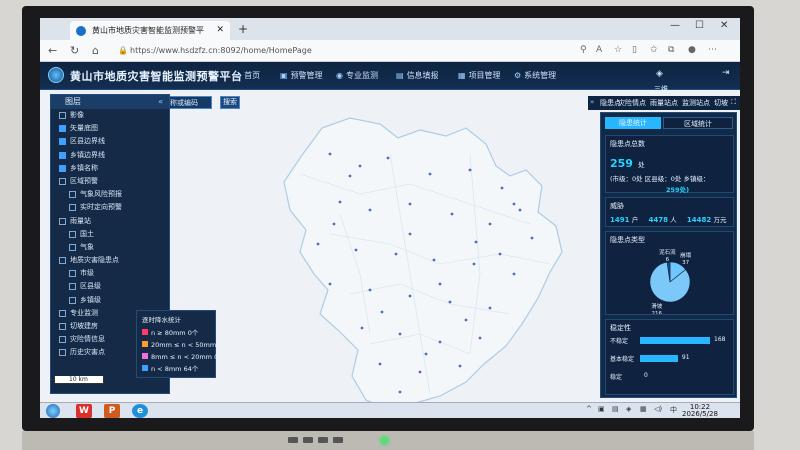 This screenshot has width=800, height=450. I want to click on layer-item: 气象风险预报, so click(110, 194).